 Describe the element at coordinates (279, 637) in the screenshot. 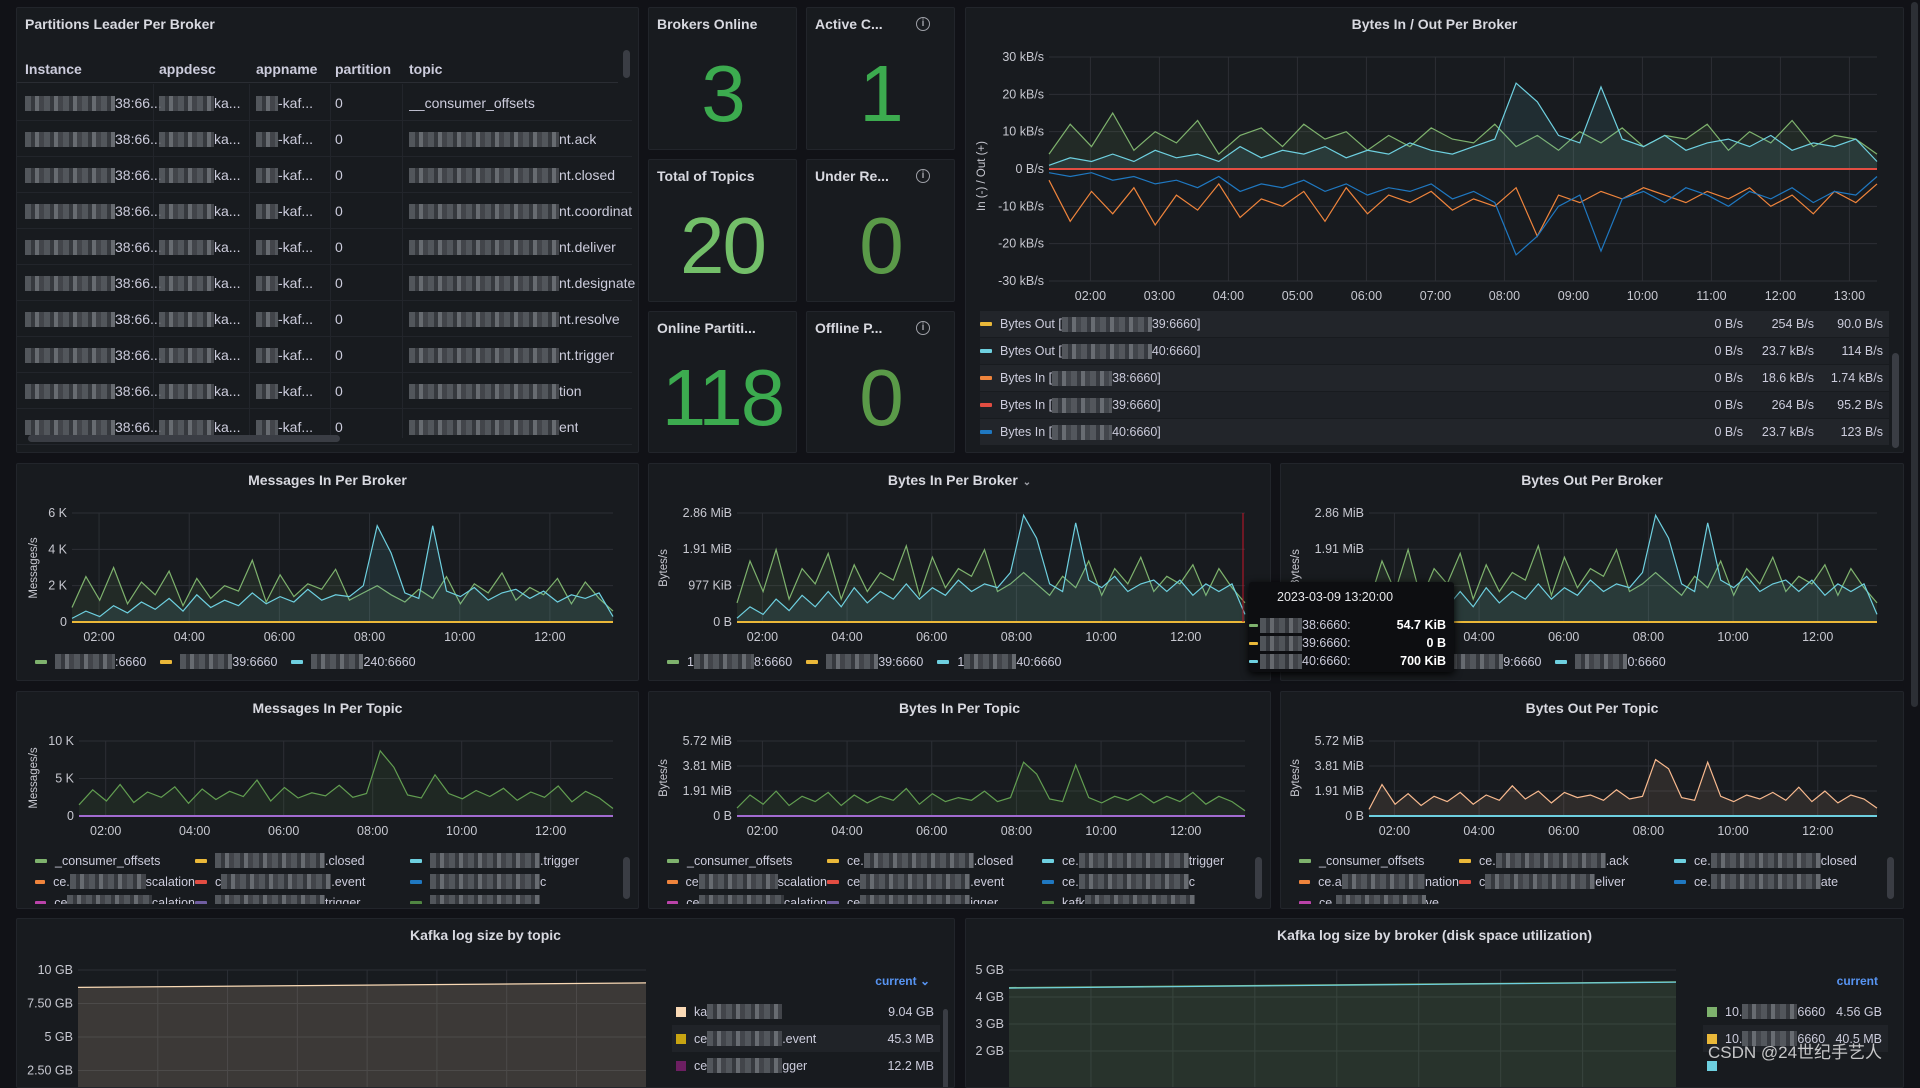

I see `x-tick-label: 06:00` at that location.